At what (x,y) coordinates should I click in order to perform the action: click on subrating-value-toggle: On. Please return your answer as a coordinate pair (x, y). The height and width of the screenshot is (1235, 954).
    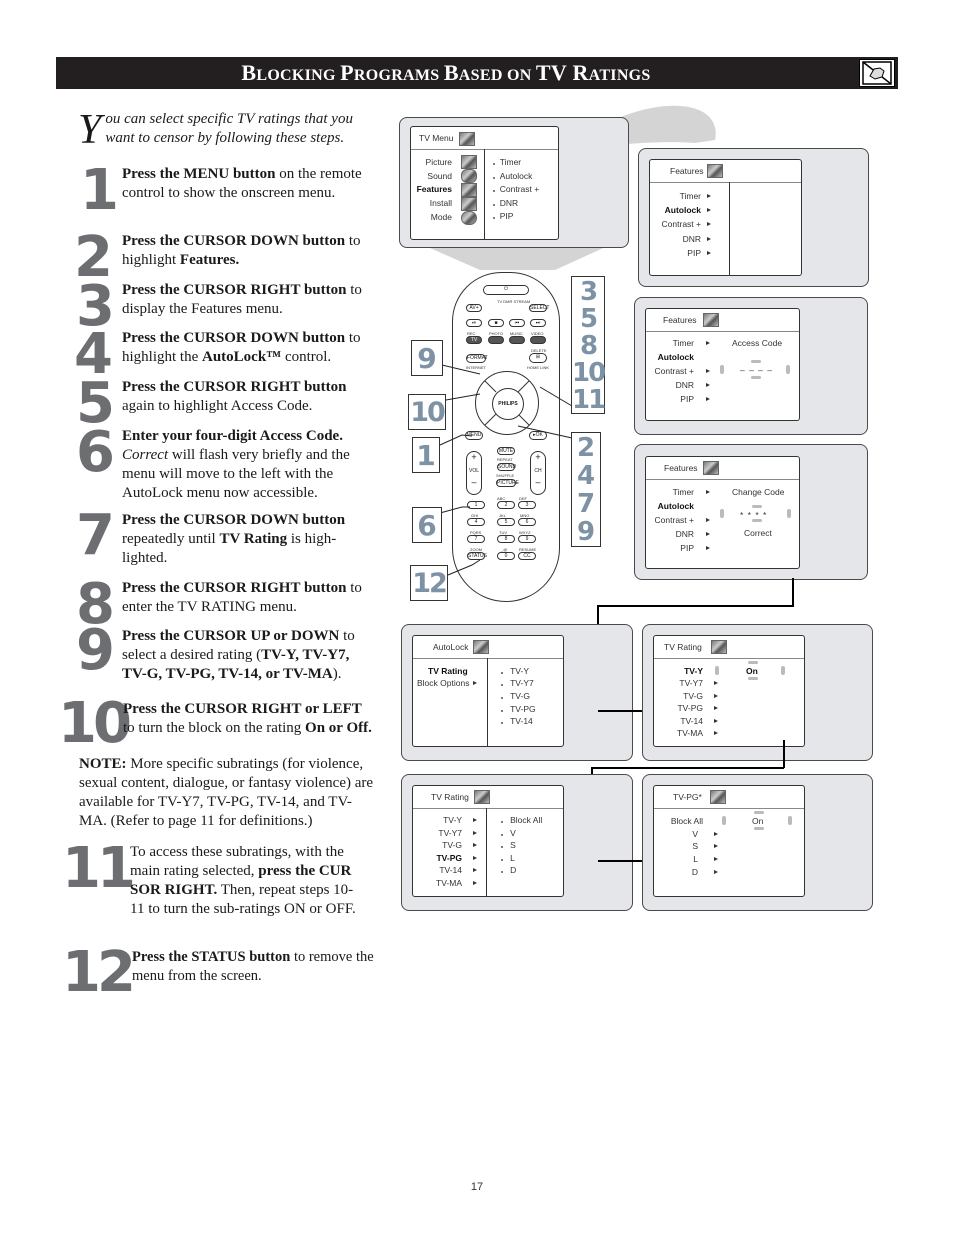
    Looking at the image, I should click on (757, 821).